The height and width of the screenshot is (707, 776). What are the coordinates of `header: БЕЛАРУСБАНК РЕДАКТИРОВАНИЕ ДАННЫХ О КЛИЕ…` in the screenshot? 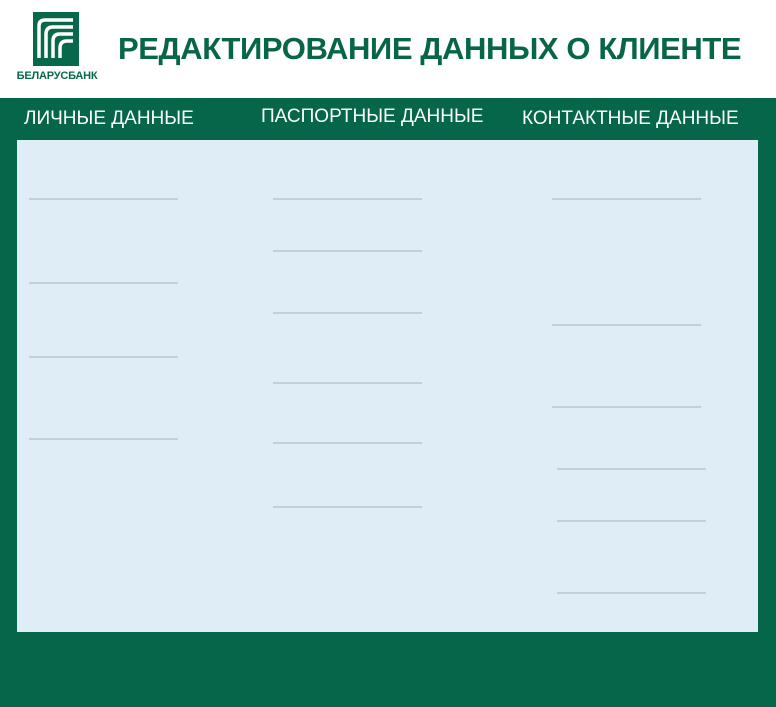 It's located at (388, 49).